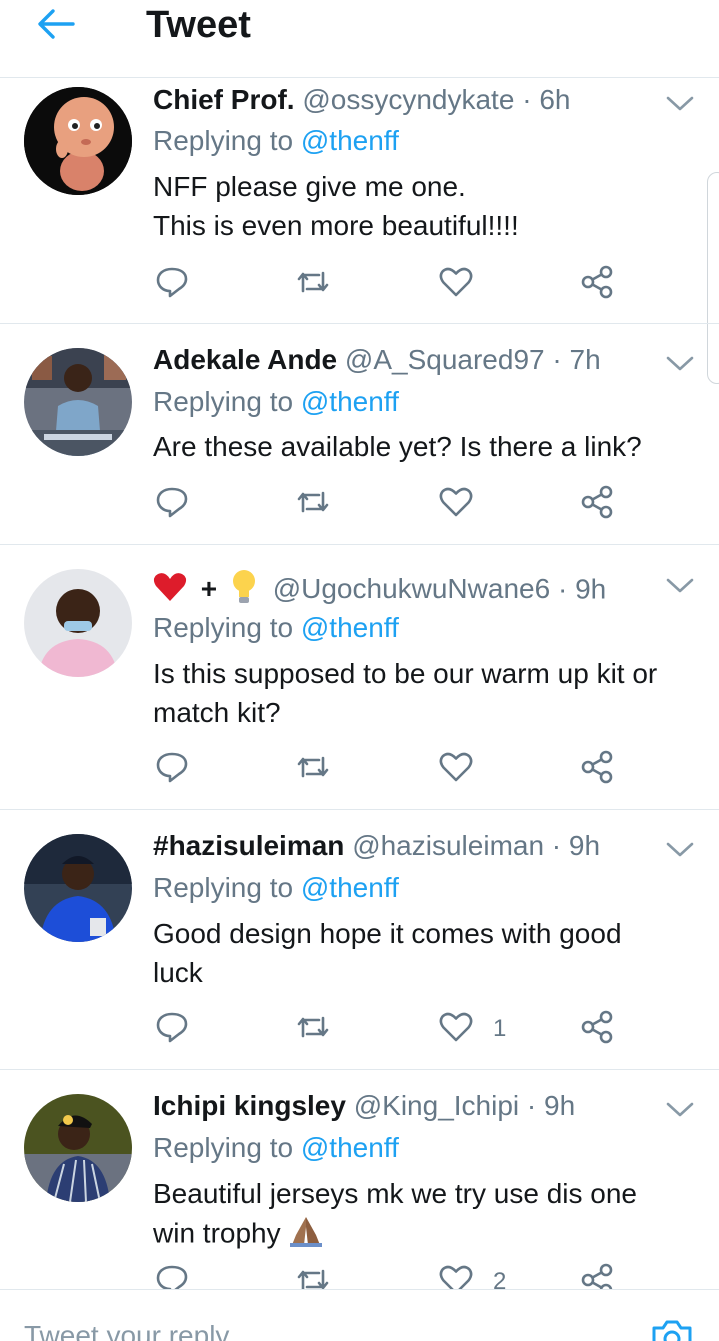  Describe the element at coordinates (209, 589) in the screenshot. I see `name-plus: +` at that location.